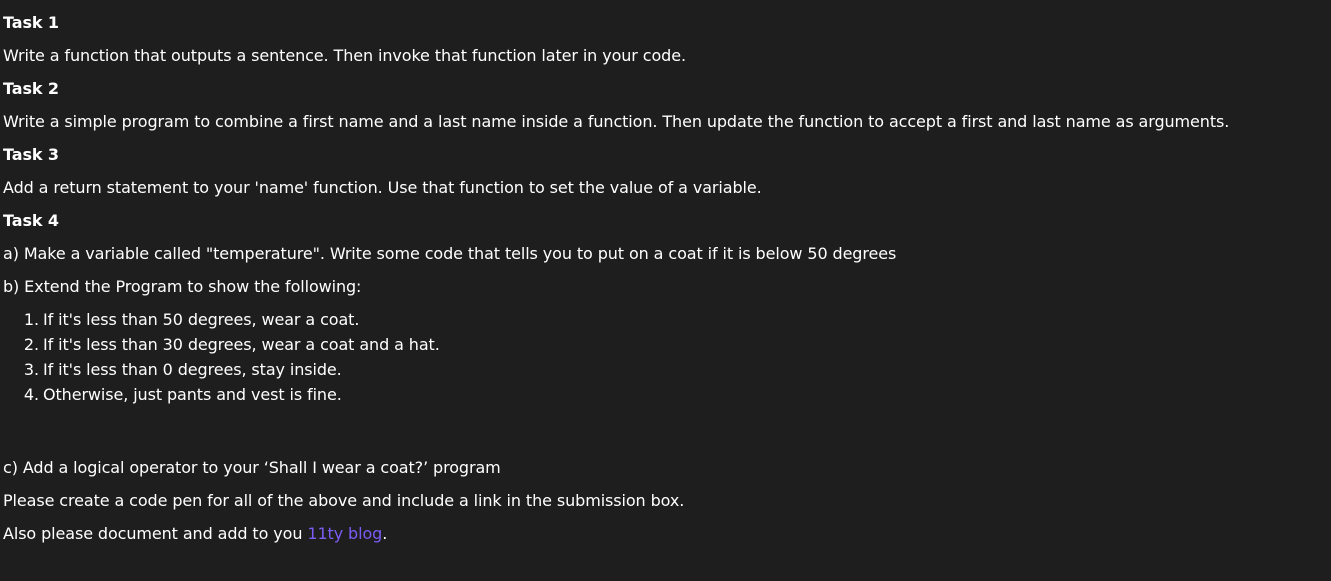 The height and width of the screenshot is (581, 1331). What do you see at coordinates (31, 154) in the screenshot?
I see `task3-heading: Task 3` at bounding box center [31, 154].